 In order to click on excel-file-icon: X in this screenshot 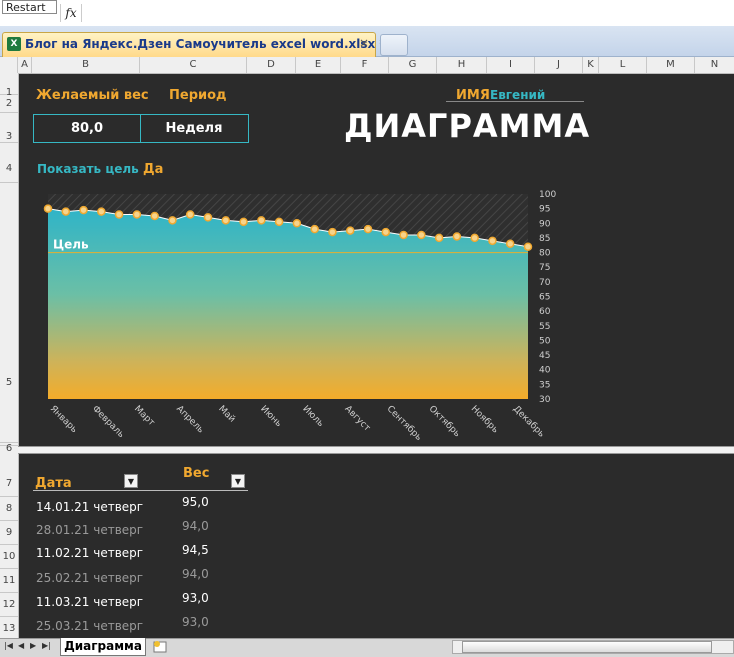, I will do `click(14, 44)`.